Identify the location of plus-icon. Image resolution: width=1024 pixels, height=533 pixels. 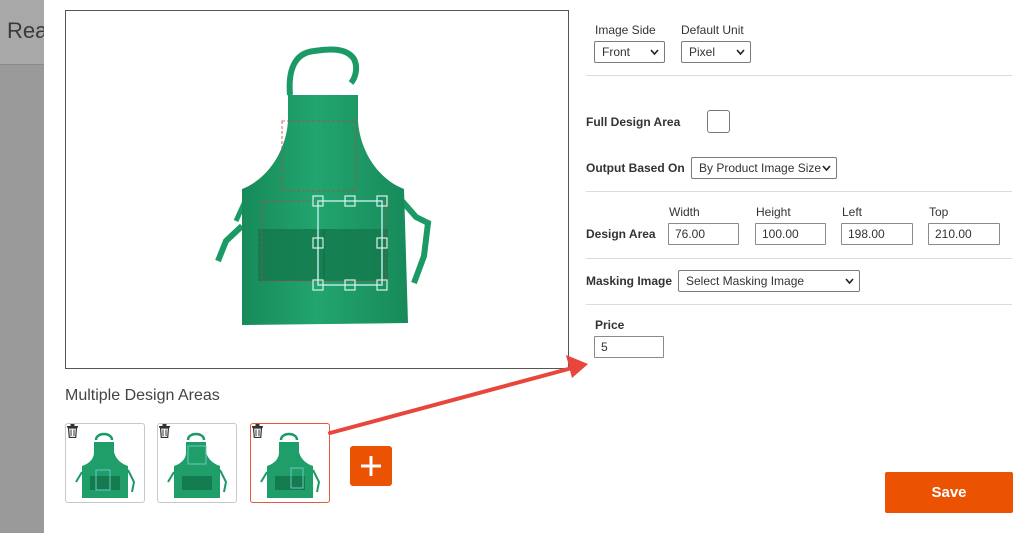
(371, 466).